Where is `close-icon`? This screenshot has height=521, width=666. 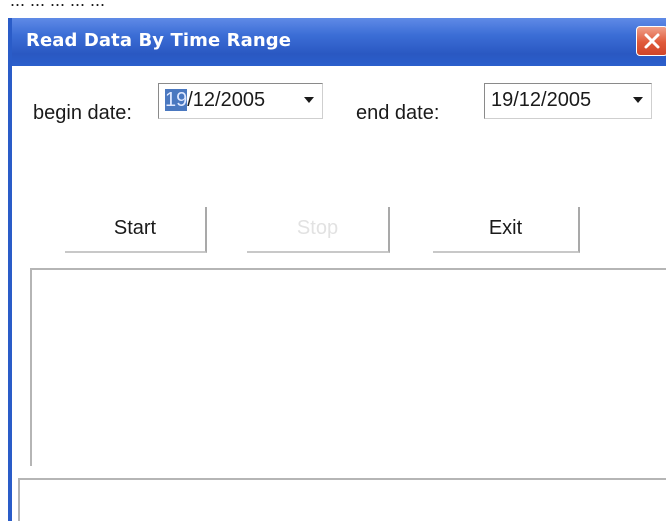
close-icon is located at coordinates (652, 41).